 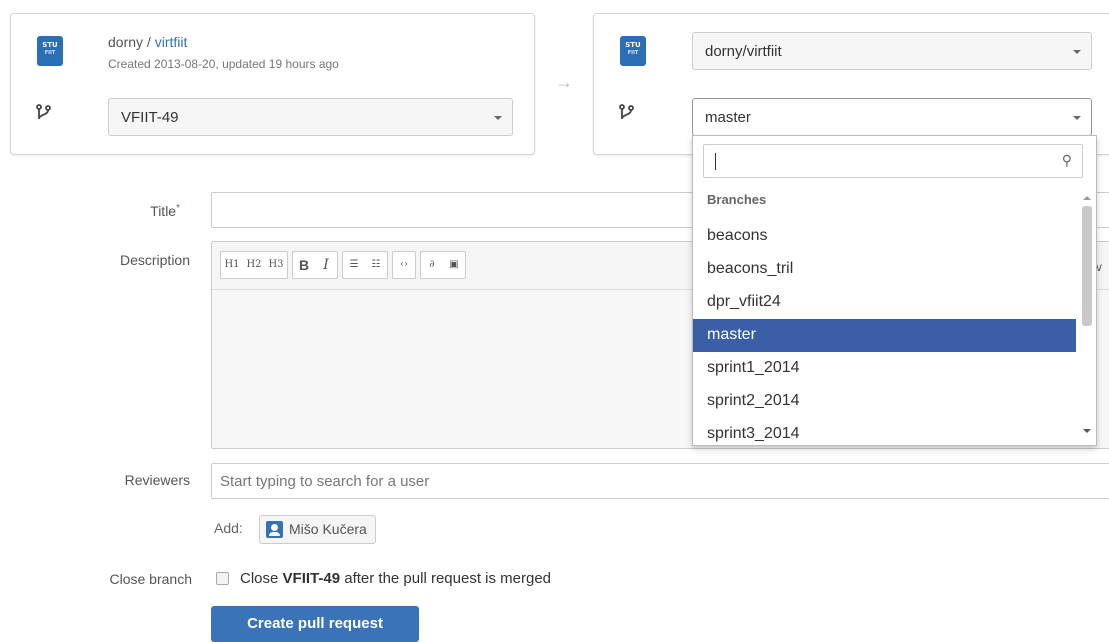 What do you see at coordinates (232, 265) in the screenshot?
I see `heading1-button: H1` at bounding box center [232, 265].